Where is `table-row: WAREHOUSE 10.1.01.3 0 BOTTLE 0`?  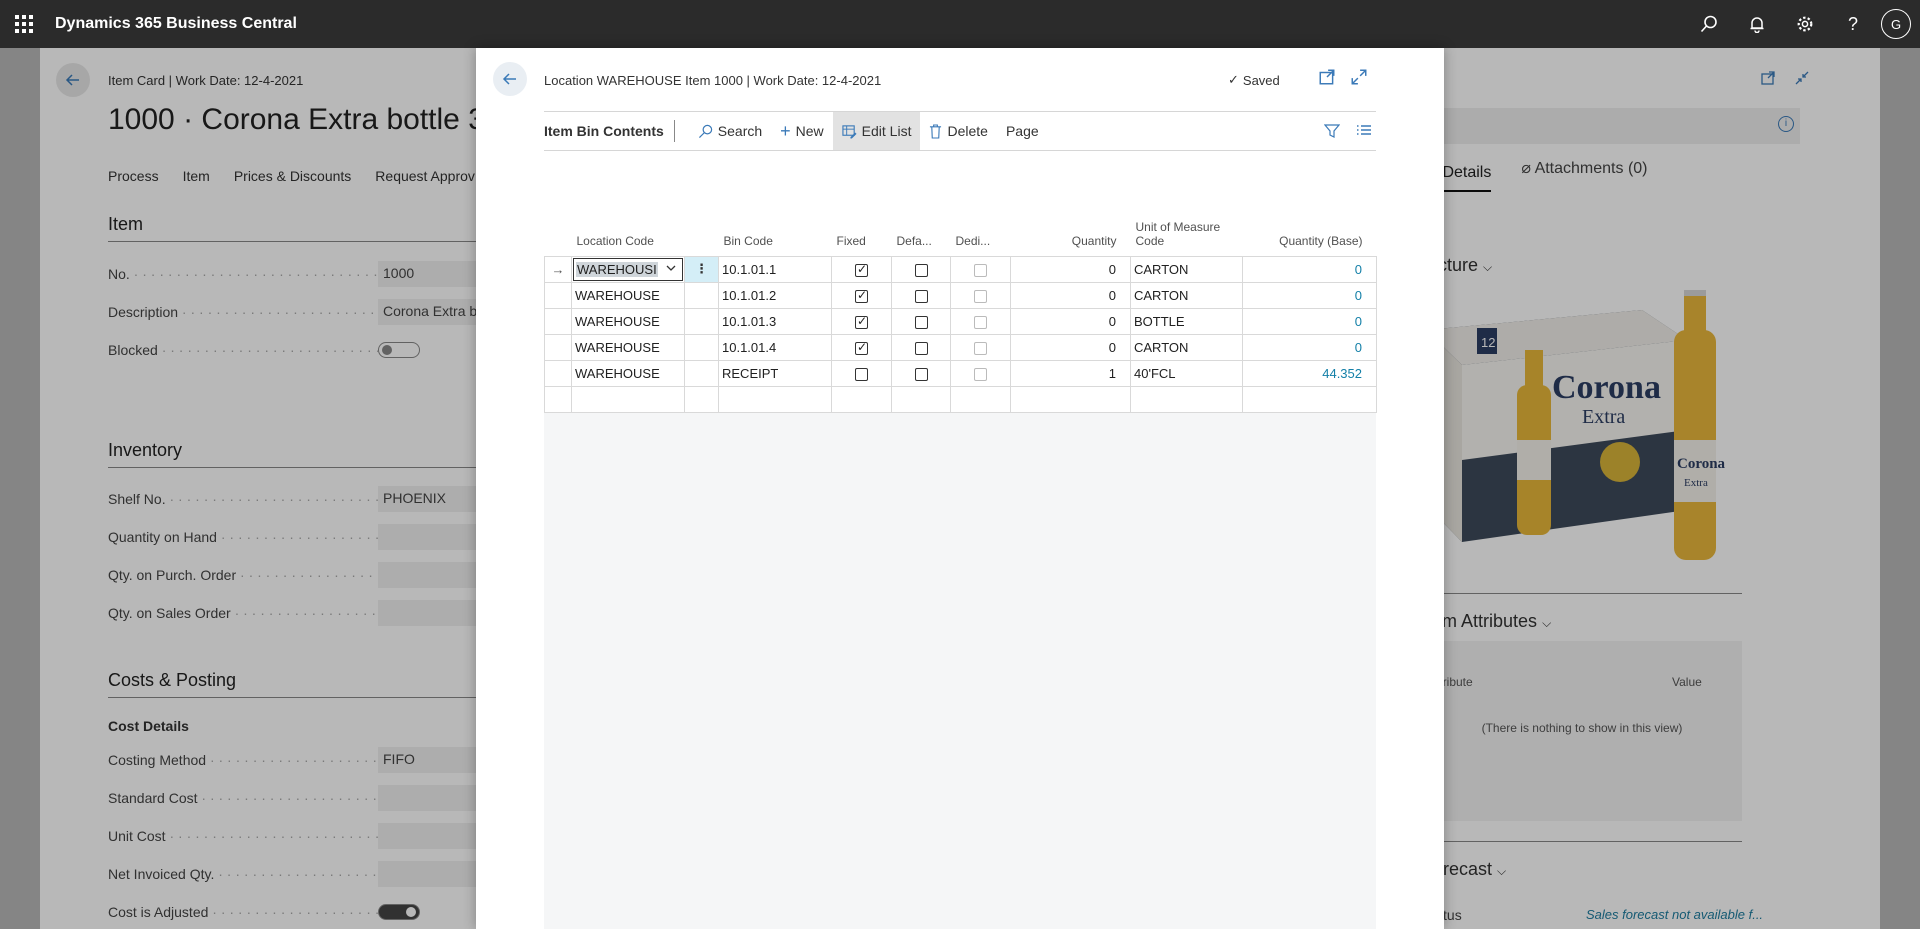 table-row: WAREHOUSE 10.1.01.3 0 BOTTLE 0 is located at coordinates (960, 321).